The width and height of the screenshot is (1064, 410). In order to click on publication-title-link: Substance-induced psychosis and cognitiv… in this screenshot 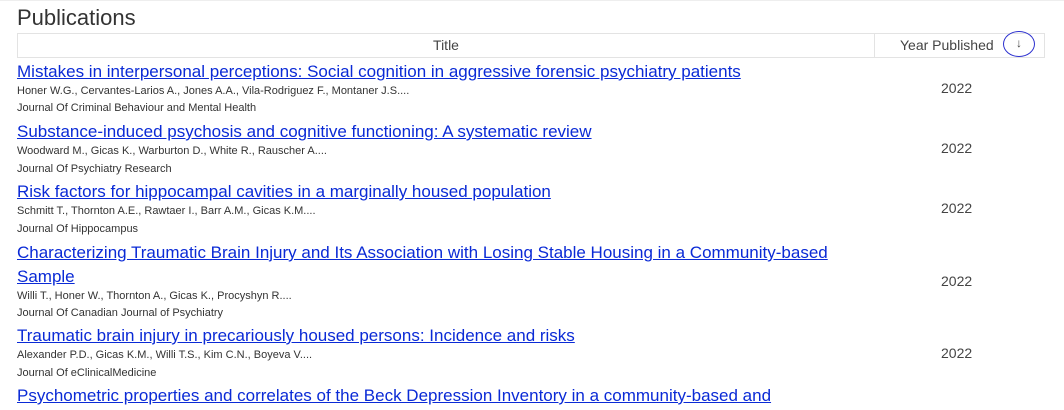, I will do `click(432, 131)`.